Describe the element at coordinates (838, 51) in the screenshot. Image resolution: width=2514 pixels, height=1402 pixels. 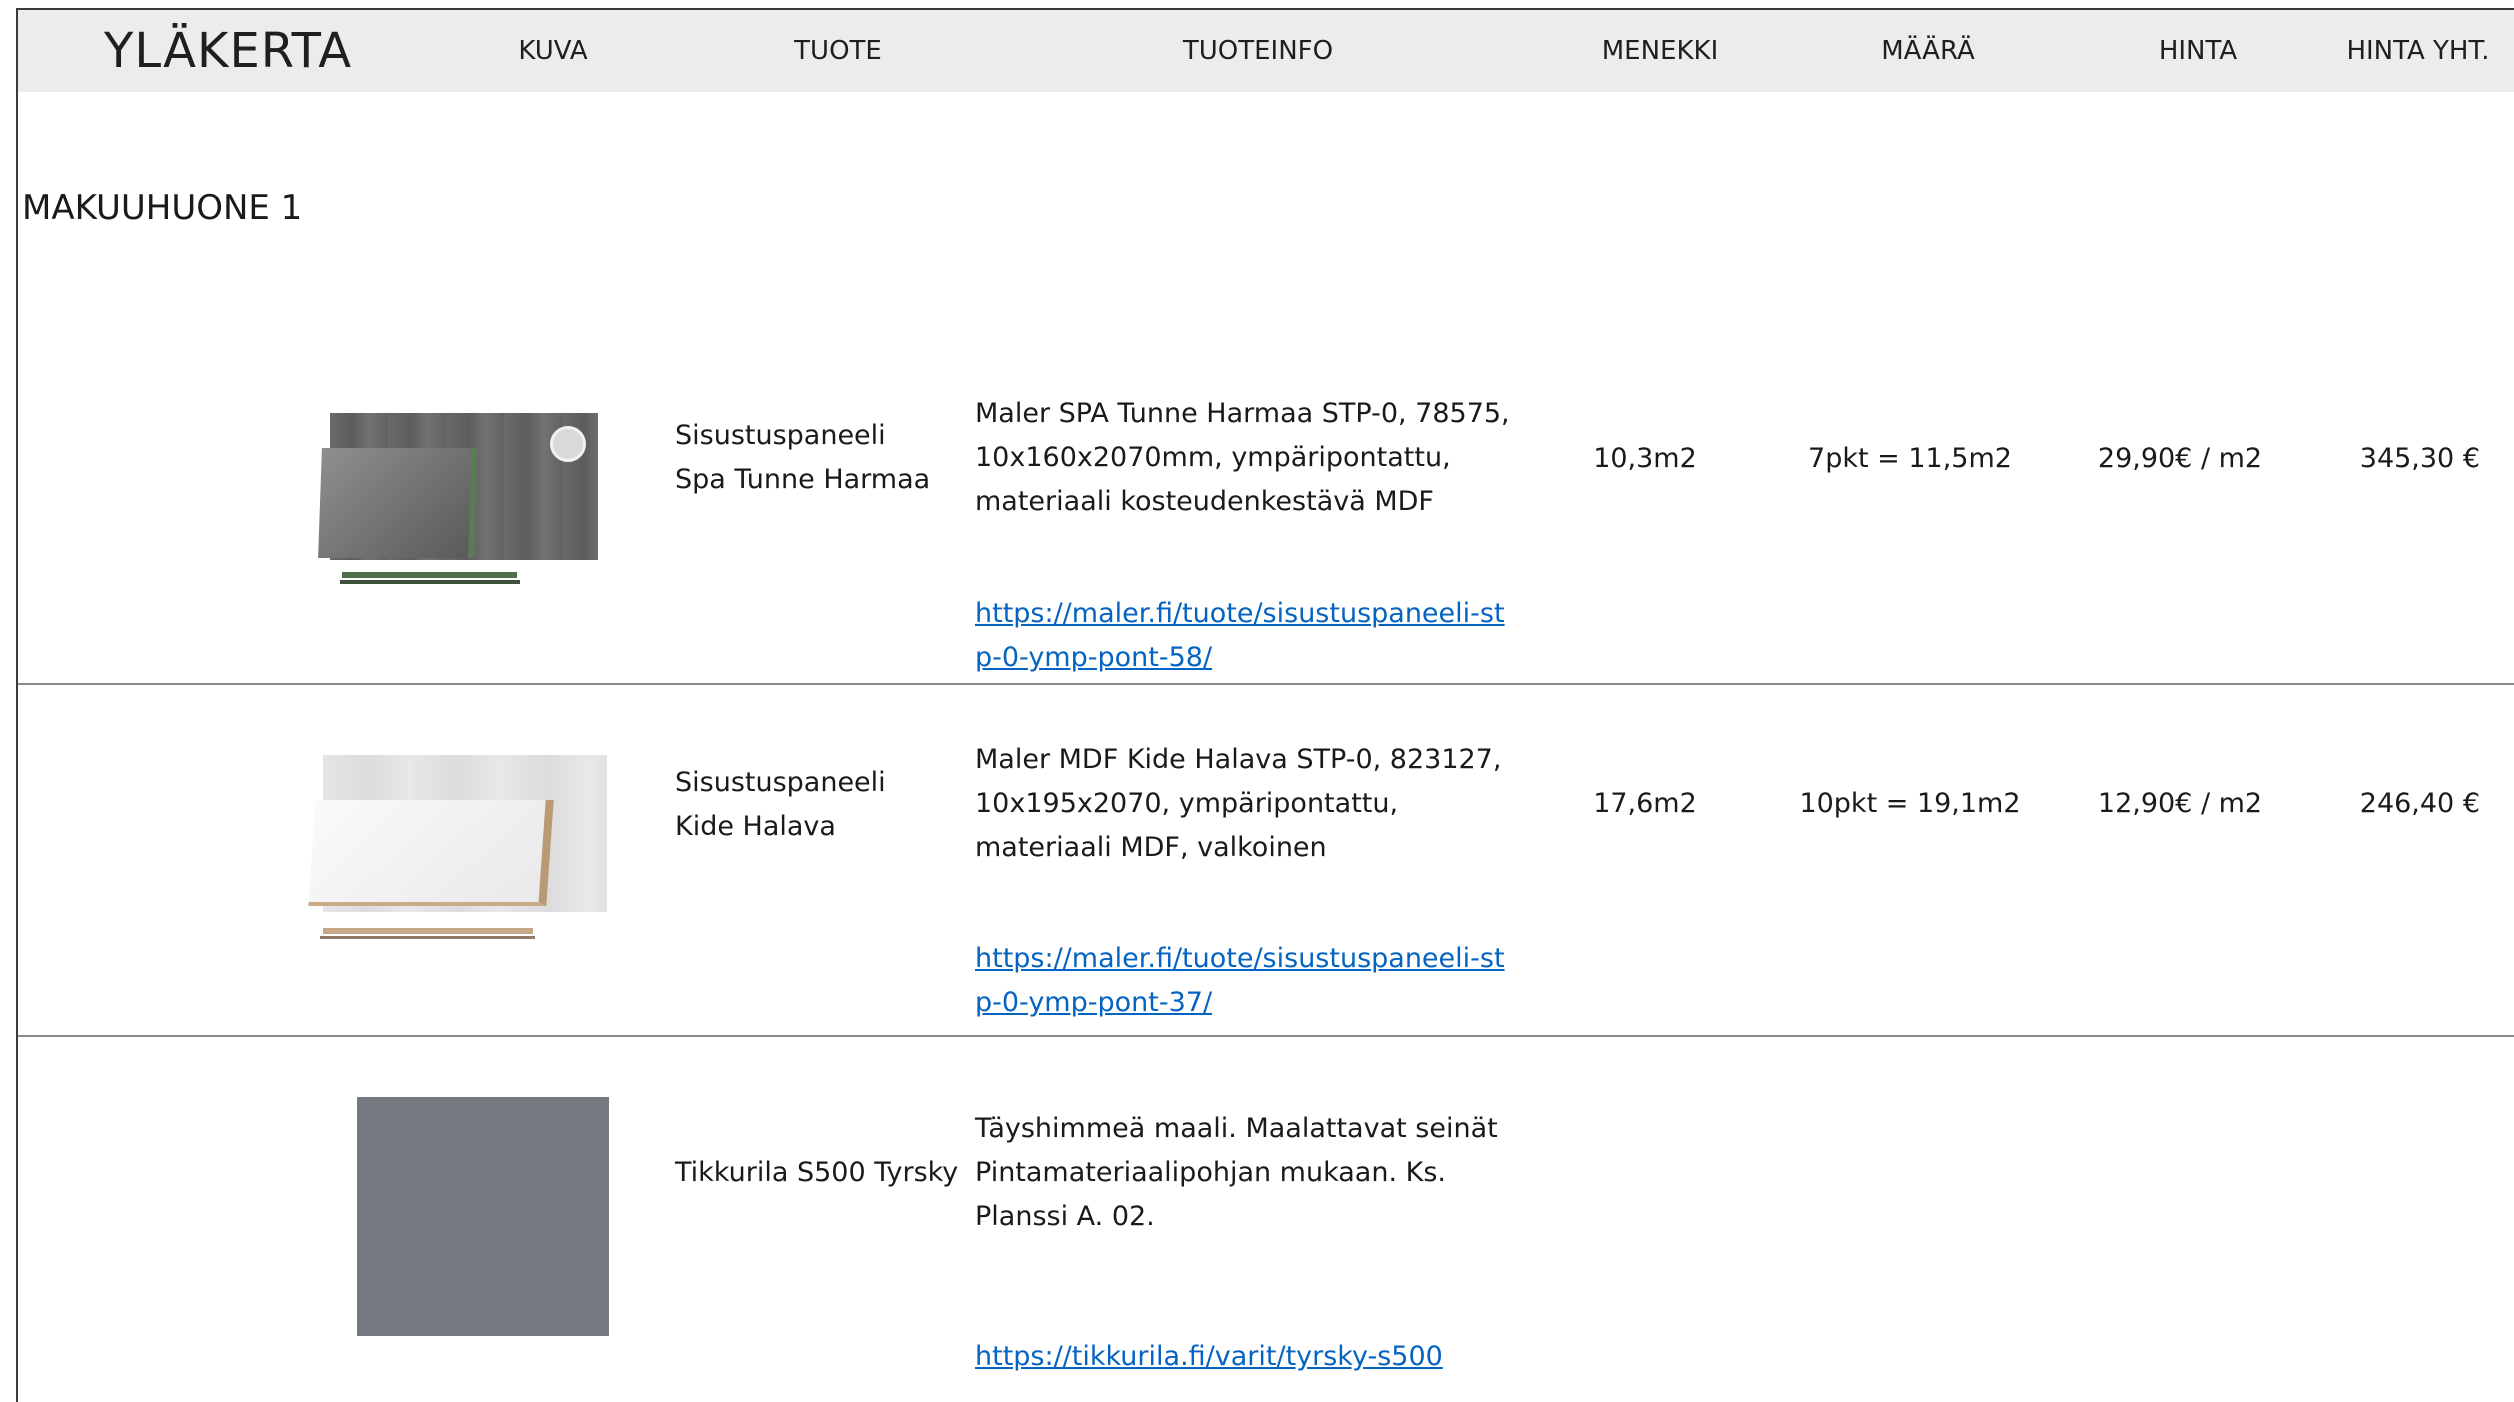
I see `column-header-tuote: TUOTE` at that location.